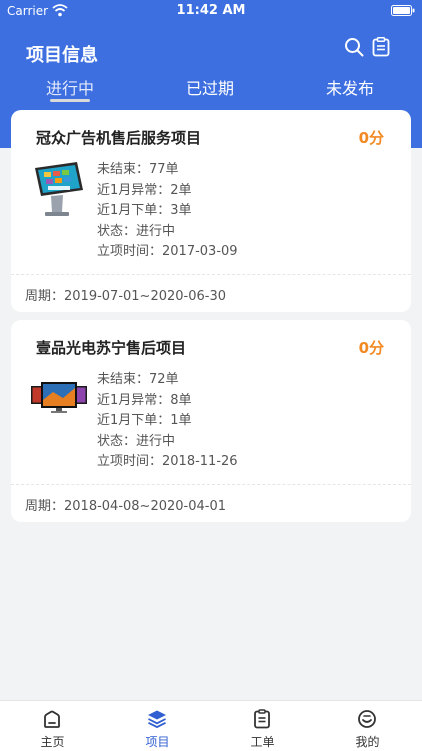  What do you see at coordinates (59, 189) in the screenshot?
I see `kiosk-image` at bounding box center [59, 189].